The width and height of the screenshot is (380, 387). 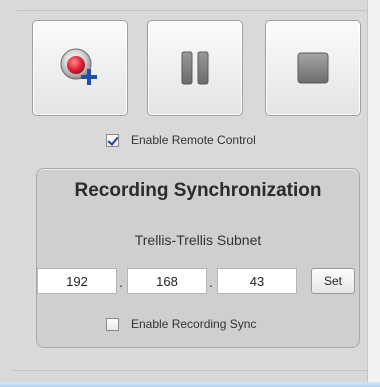 I want to click on recording-sync-row: Enable Recording Sync, so click(x=181, y=324).